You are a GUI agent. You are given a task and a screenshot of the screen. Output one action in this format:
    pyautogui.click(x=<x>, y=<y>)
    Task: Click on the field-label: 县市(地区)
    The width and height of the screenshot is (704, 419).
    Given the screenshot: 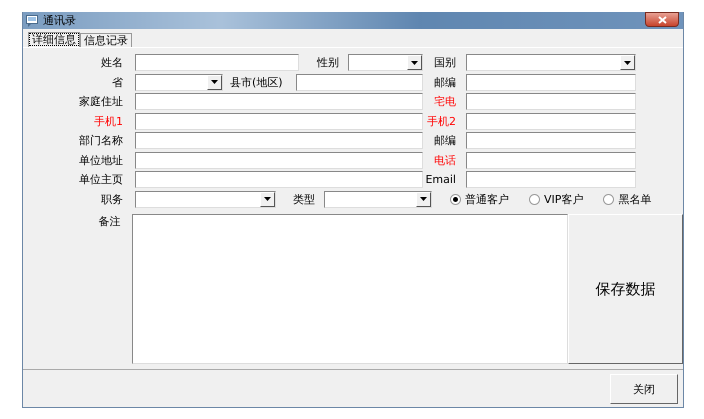 What is the action you would take?
    pyautogui.click(x=256, y=82)
    